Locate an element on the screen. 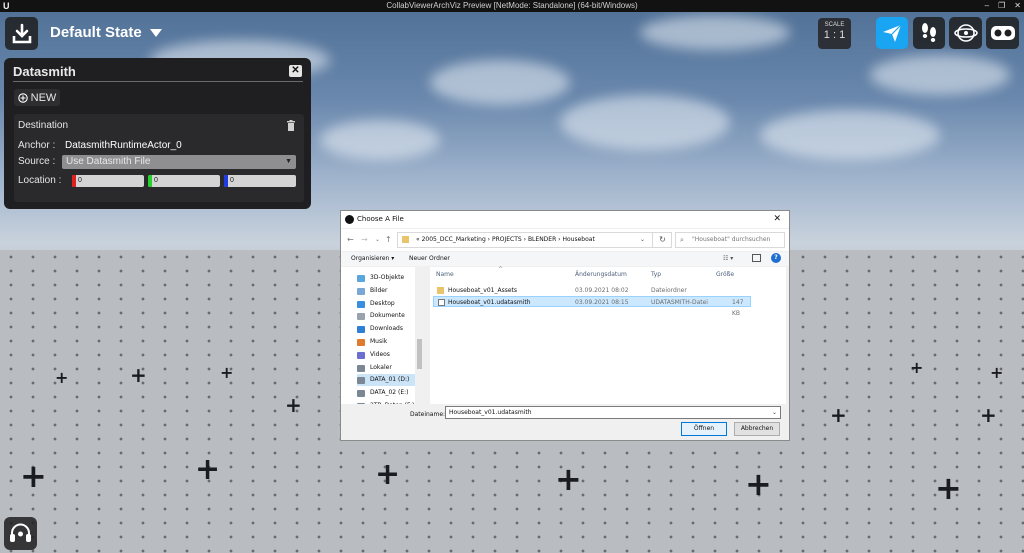 This screenshot has height=553, width=1024. nav-item-label: DATA_02 (E:) is located at coordinates (389, 393).